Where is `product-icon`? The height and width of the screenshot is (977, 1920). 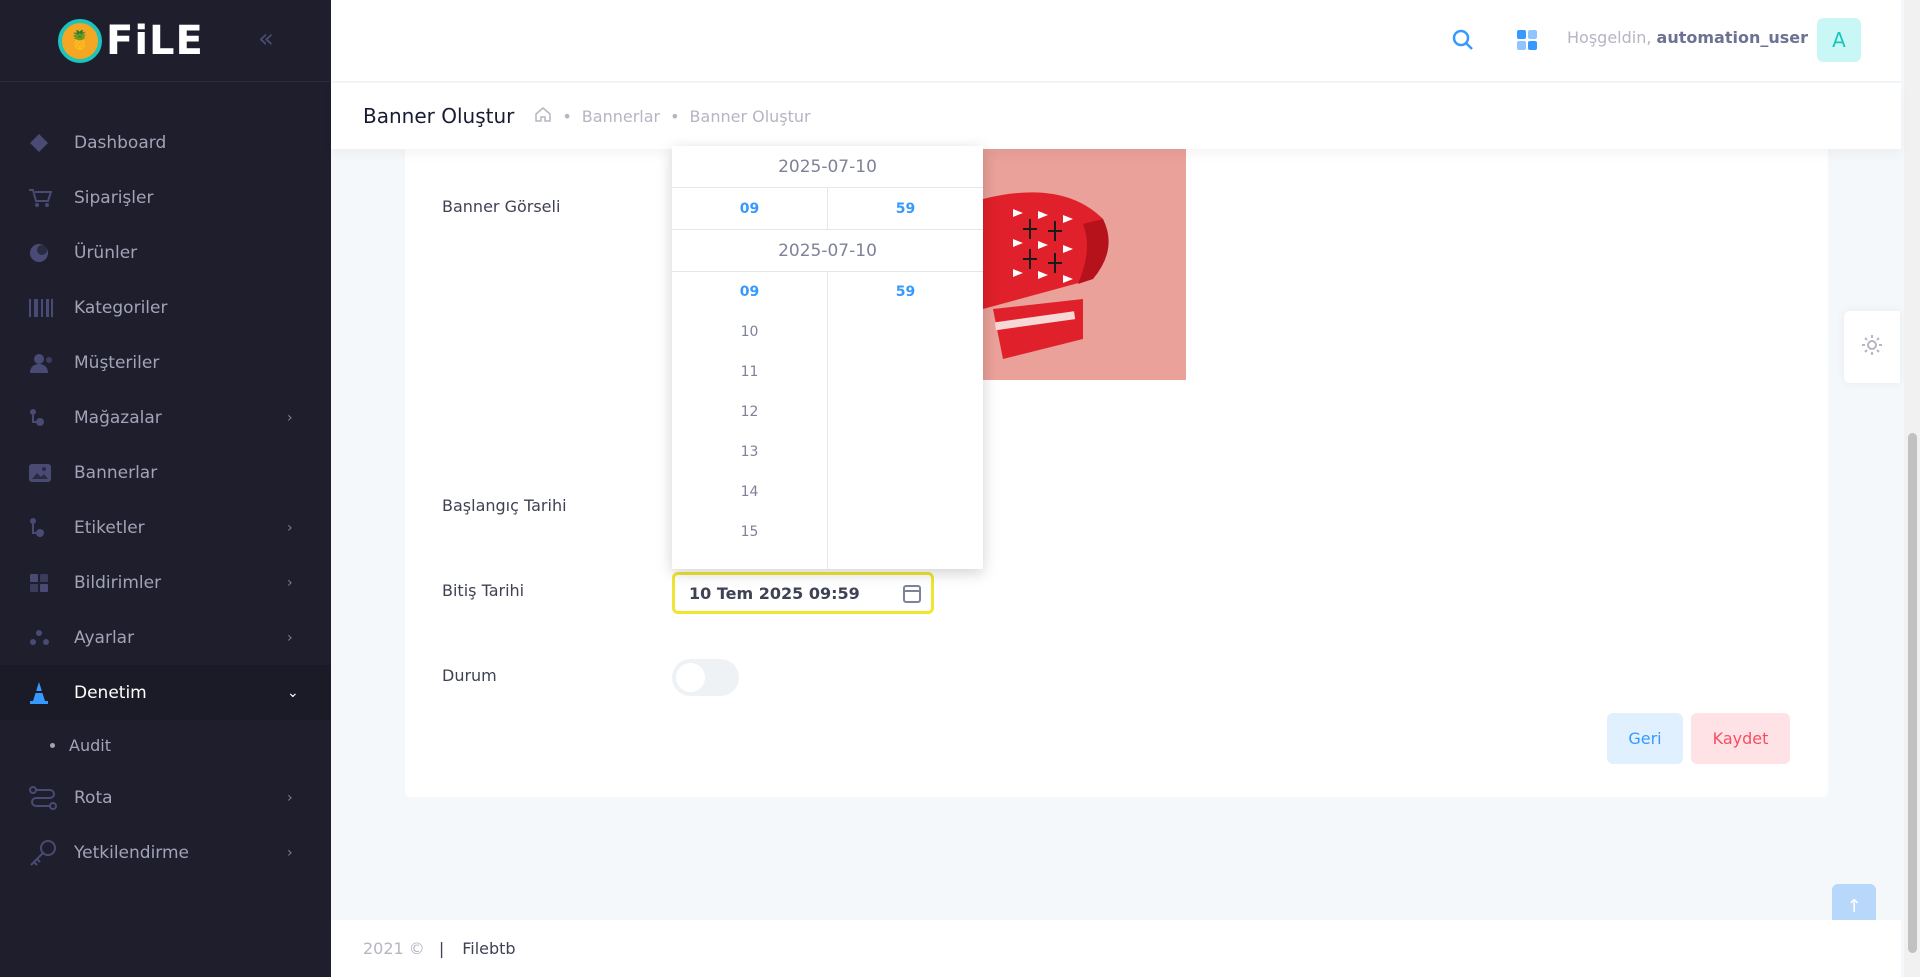
product-icon is located at coordinates (43, 253).